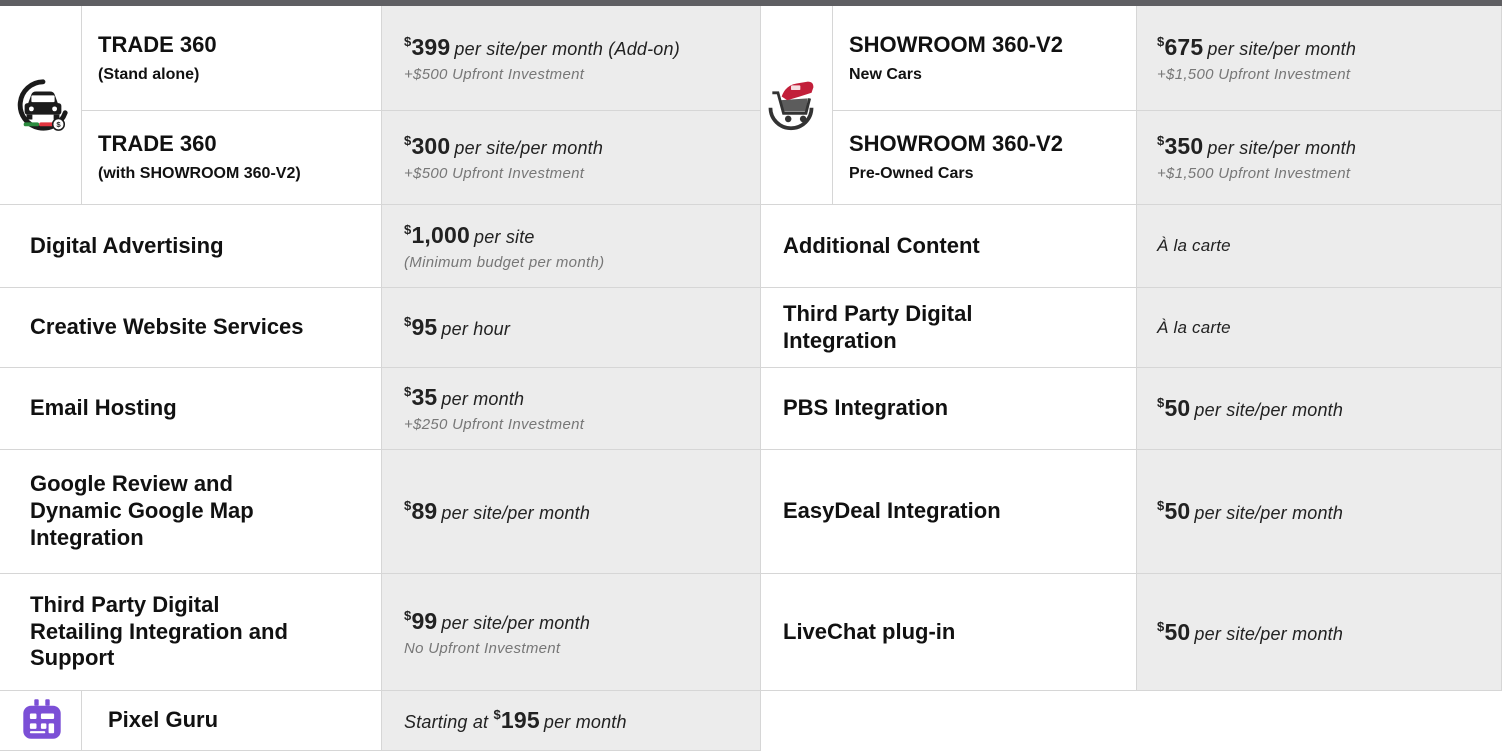 This screenshot has width=1502, height=751. I want to click on pixel-grid-icon, so click(42, 719).